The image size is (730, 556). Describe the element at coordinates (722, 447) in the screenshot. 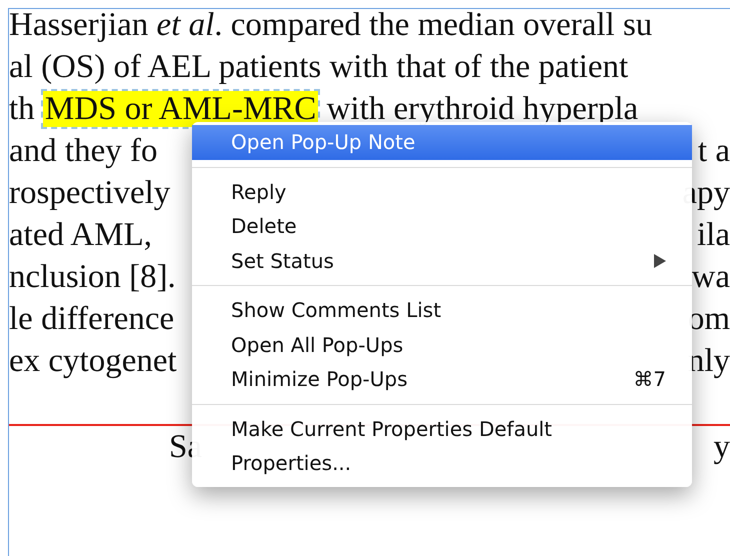

I see `footer-text: y` at that location.